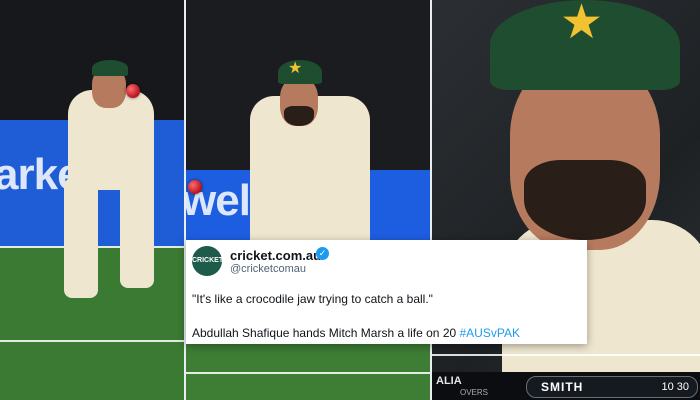 The width and height of the screenshot is (700, 400). What do you see at coordinates (612, 387) in the screenshot?
I see `batter-panel: SMITH 10 30` at bounding box center [612, 387].